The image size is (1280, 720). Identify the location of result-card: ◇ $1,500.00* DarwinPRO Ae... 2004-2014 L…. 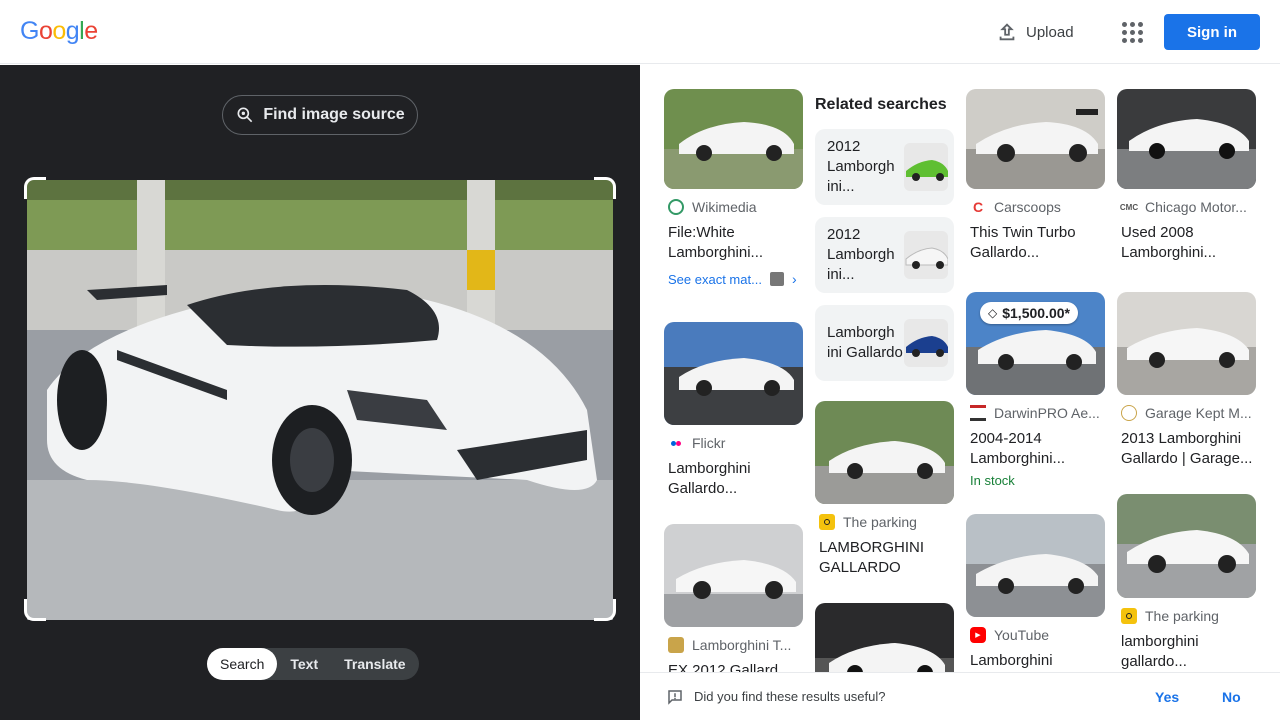
(1035, 390).